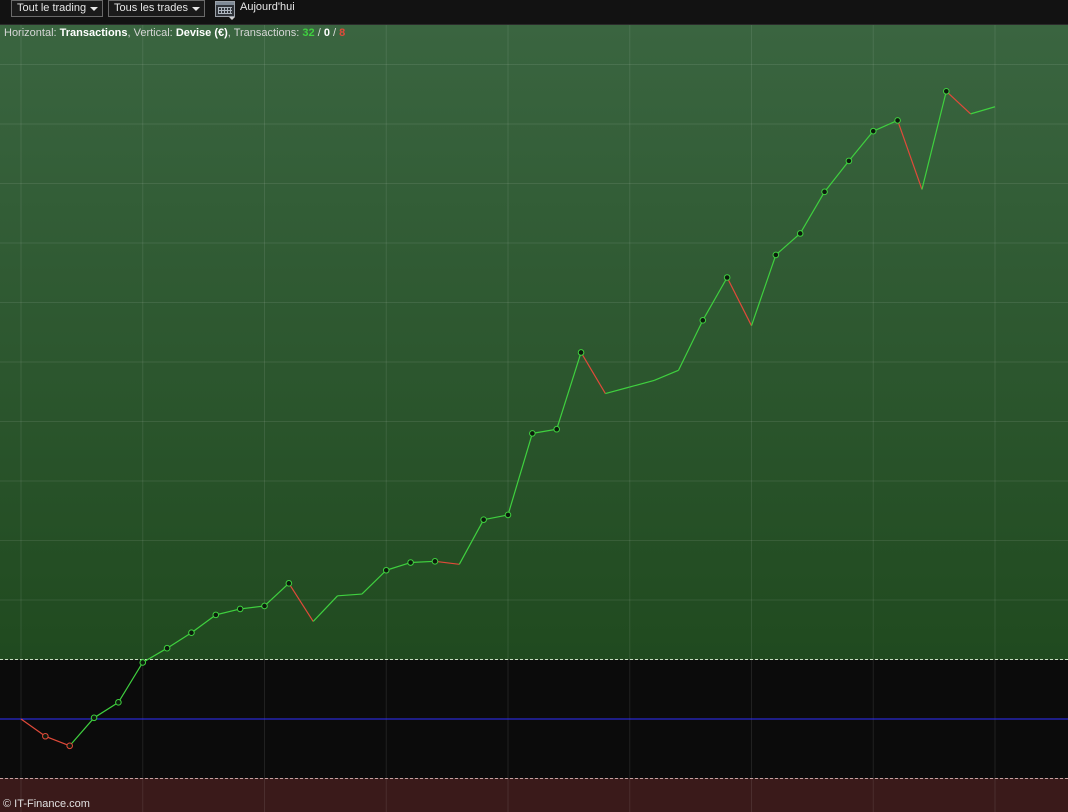 The height and width of the screenshot is (812, 1068). Describe the element at coordinates (534, 795) in the screenshot. I see `lower-zone` at that location.